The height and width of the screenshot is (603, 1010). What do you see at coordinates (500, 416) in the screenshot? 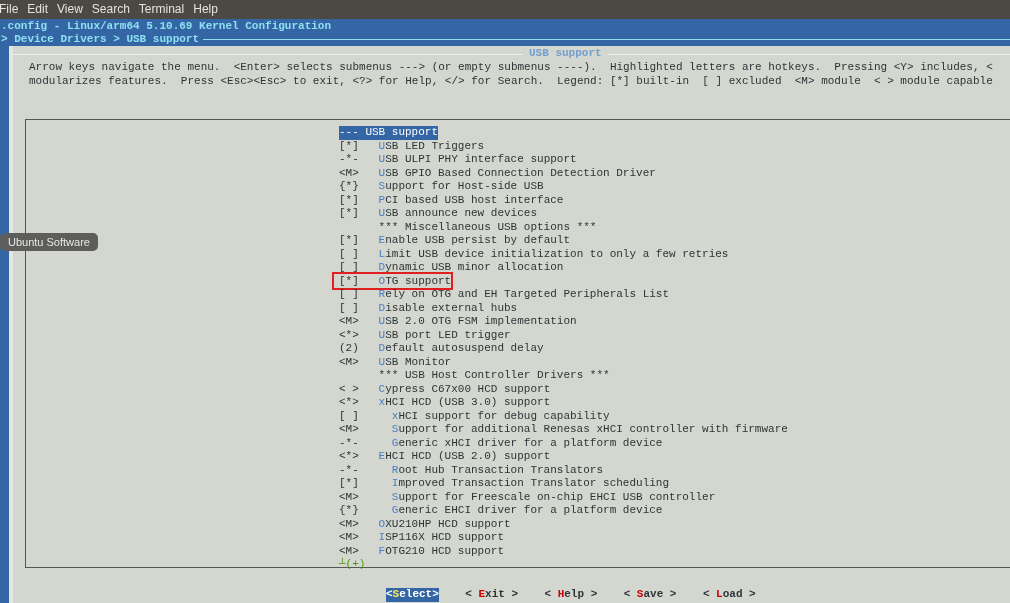
I see `menu-item: xHCI support for debug capability` at bounding box center [500, 416].